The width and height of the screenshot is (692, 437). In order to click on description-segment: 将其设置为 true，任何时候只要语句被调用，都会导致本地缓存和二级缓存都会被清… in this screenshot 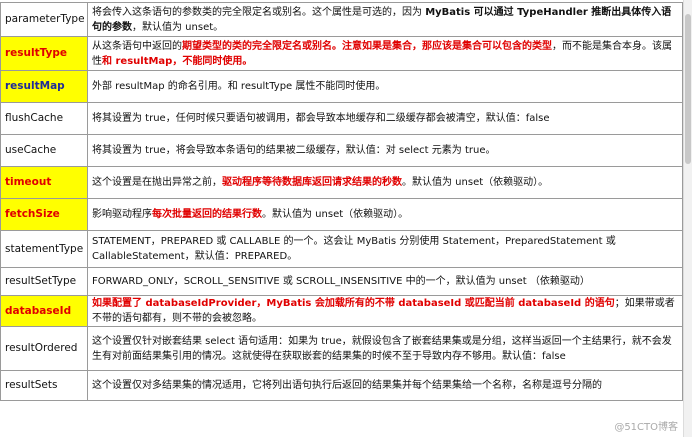, I will do `click(321, 118)`.